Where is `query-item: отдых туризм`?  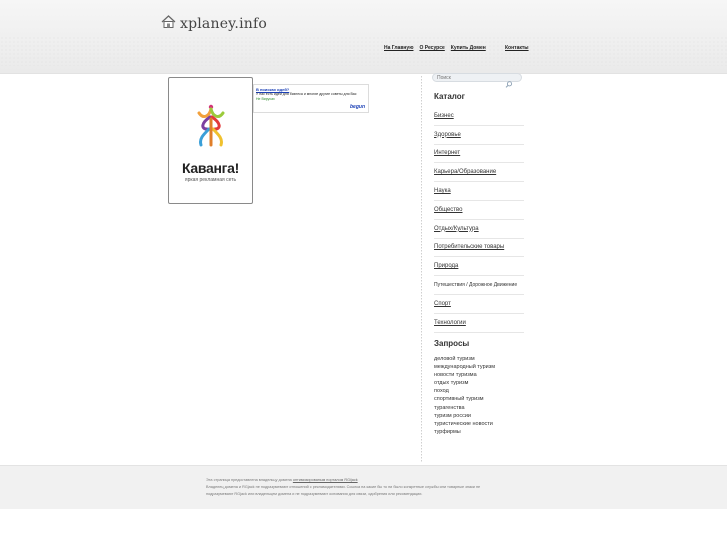 query-item: отдых туризм is located at coordinates (464, 383).